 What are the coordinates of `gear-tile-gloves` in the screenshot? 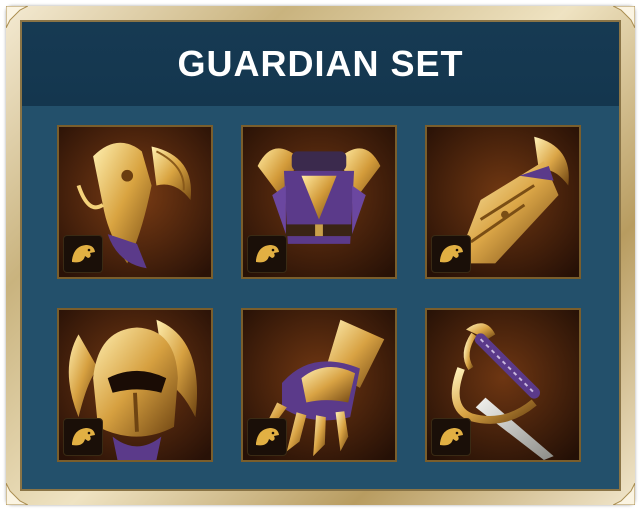 It's located at (319, 385).